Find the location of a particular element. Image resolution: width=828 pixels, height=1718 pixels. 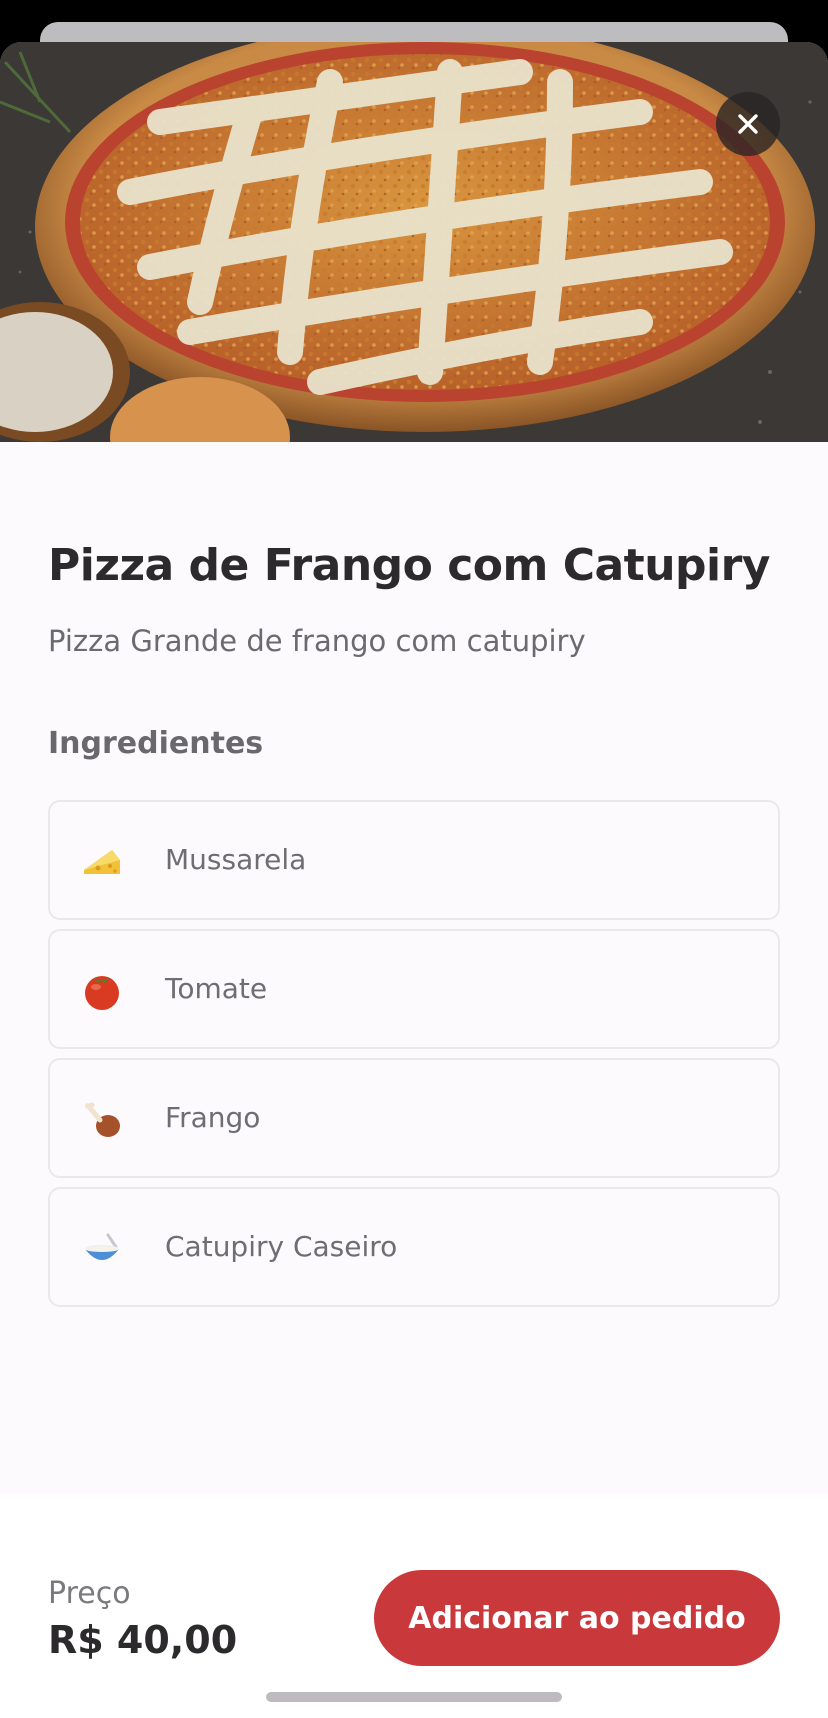

tomato-icon is located at coordinates (102, 993).